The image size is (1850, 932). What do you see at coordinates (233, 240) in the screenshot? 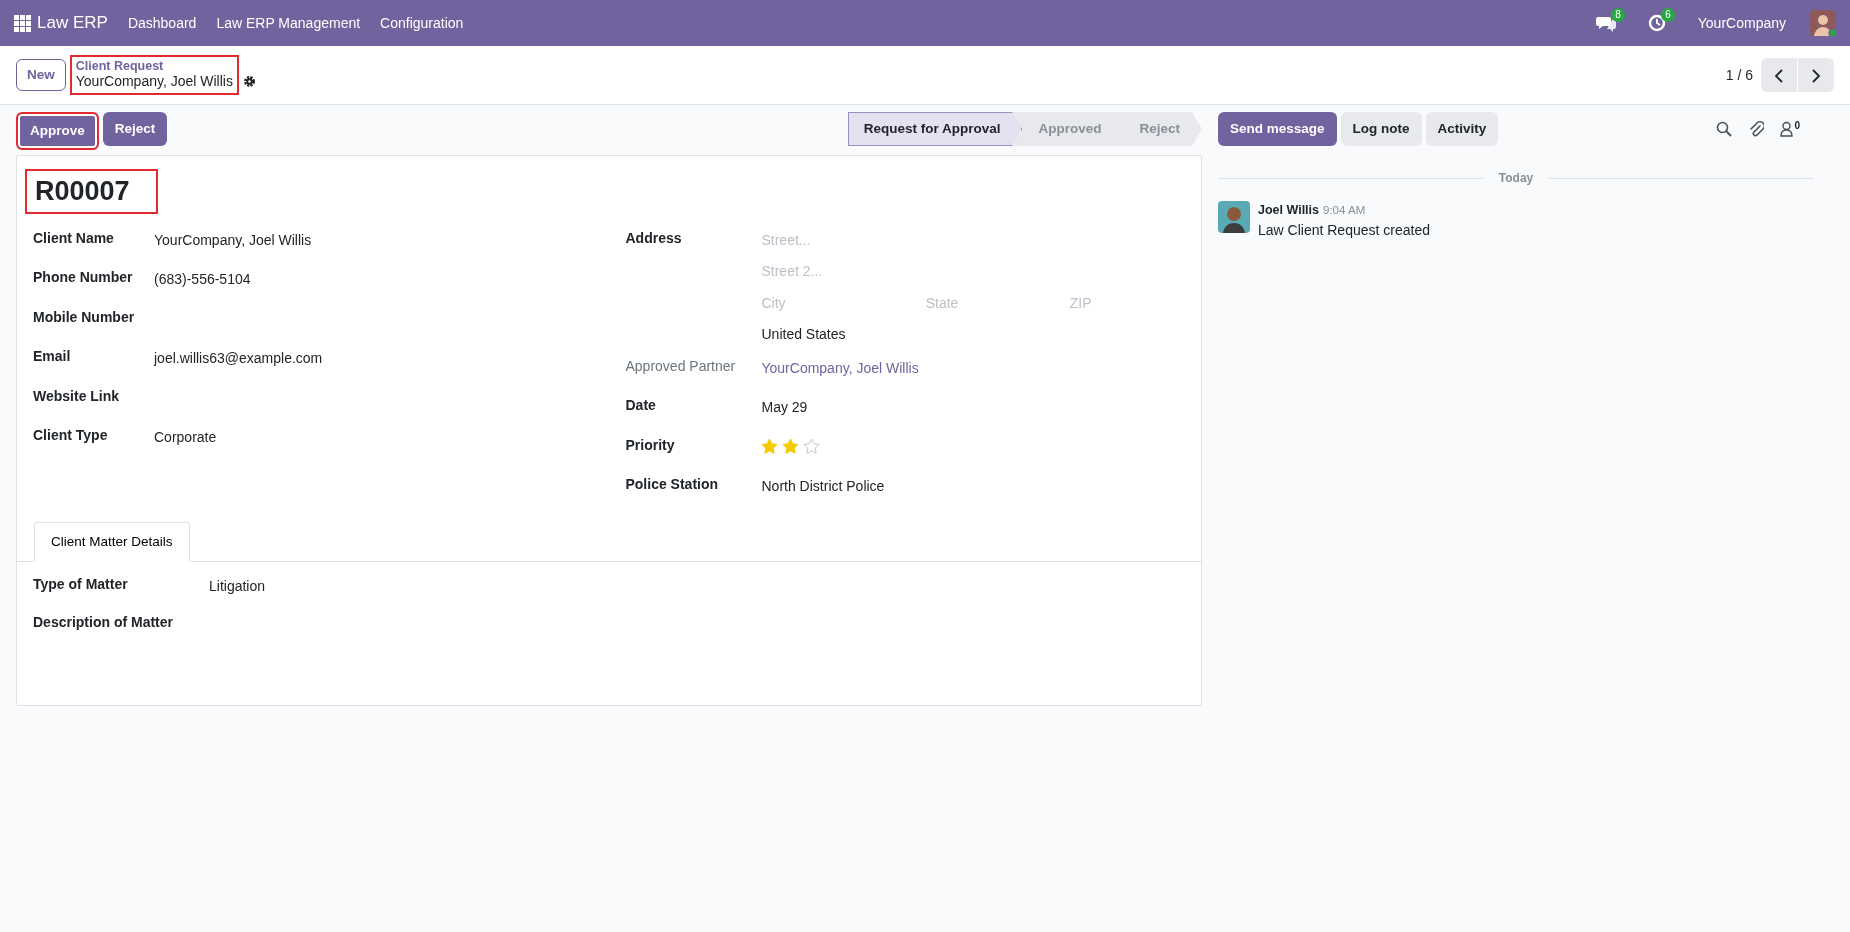
I see `field-value: YourCompany, Joel Willis` at bounding box center [233, 240].